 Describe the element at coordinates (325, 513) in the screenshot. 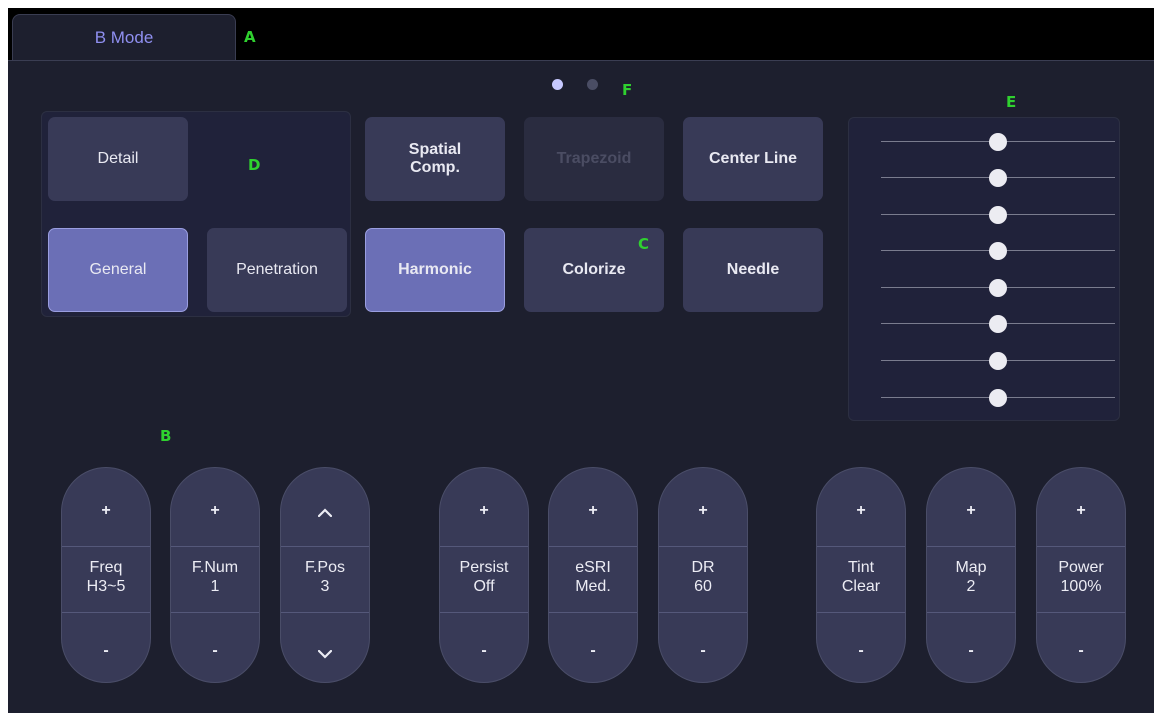

I see `chevron-up-icon` at that location.